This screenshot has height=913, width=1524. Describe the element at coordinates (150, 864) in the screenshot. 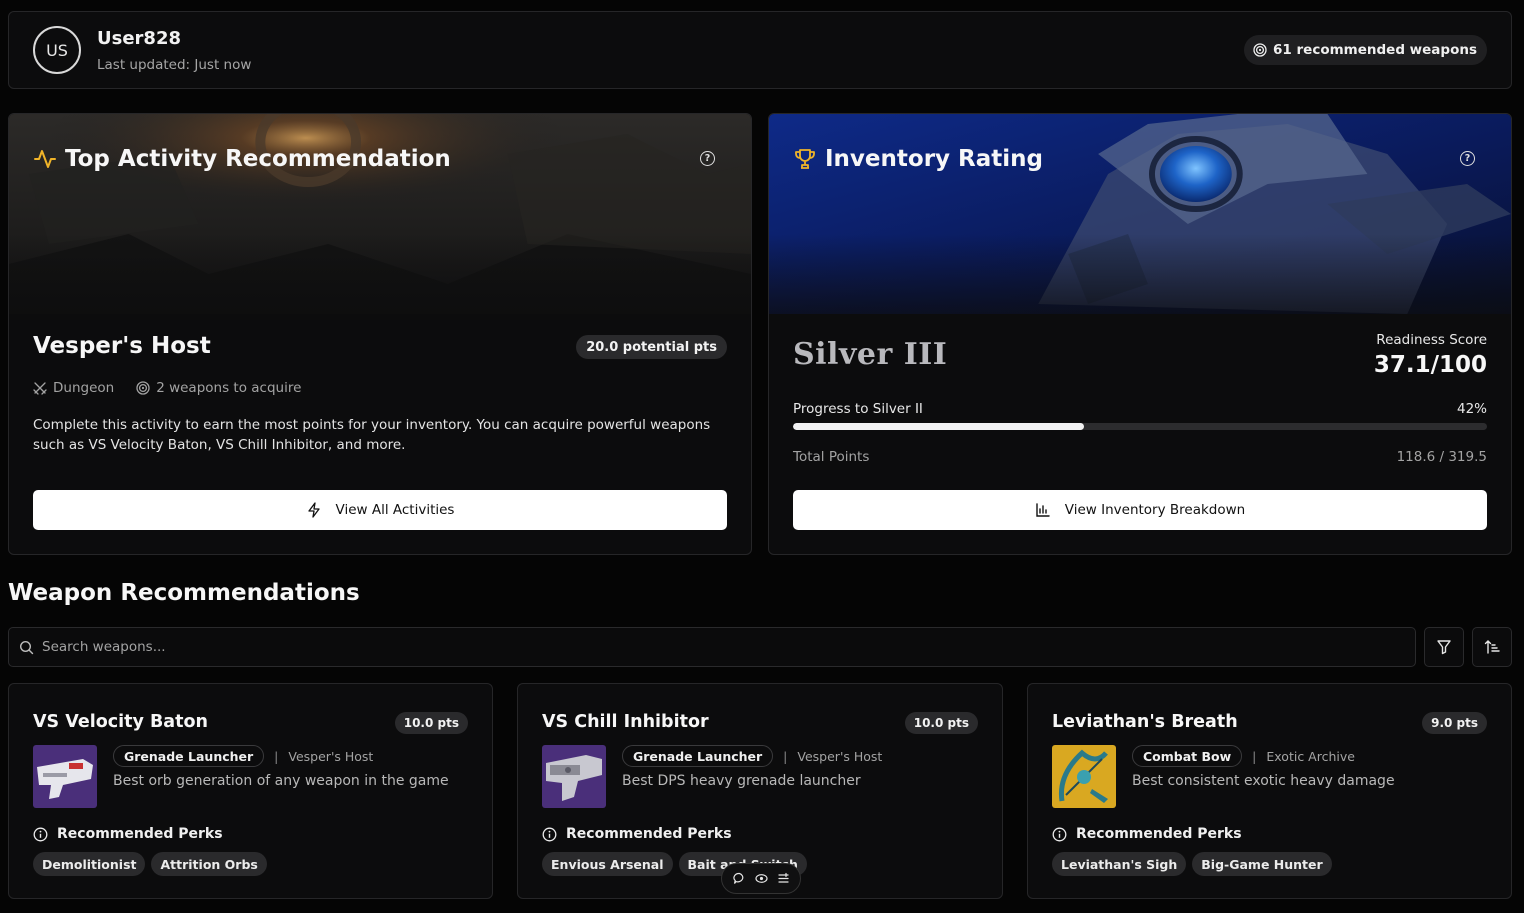

I see `perk-list: Demolitionist Attrition Orbs` at that location.